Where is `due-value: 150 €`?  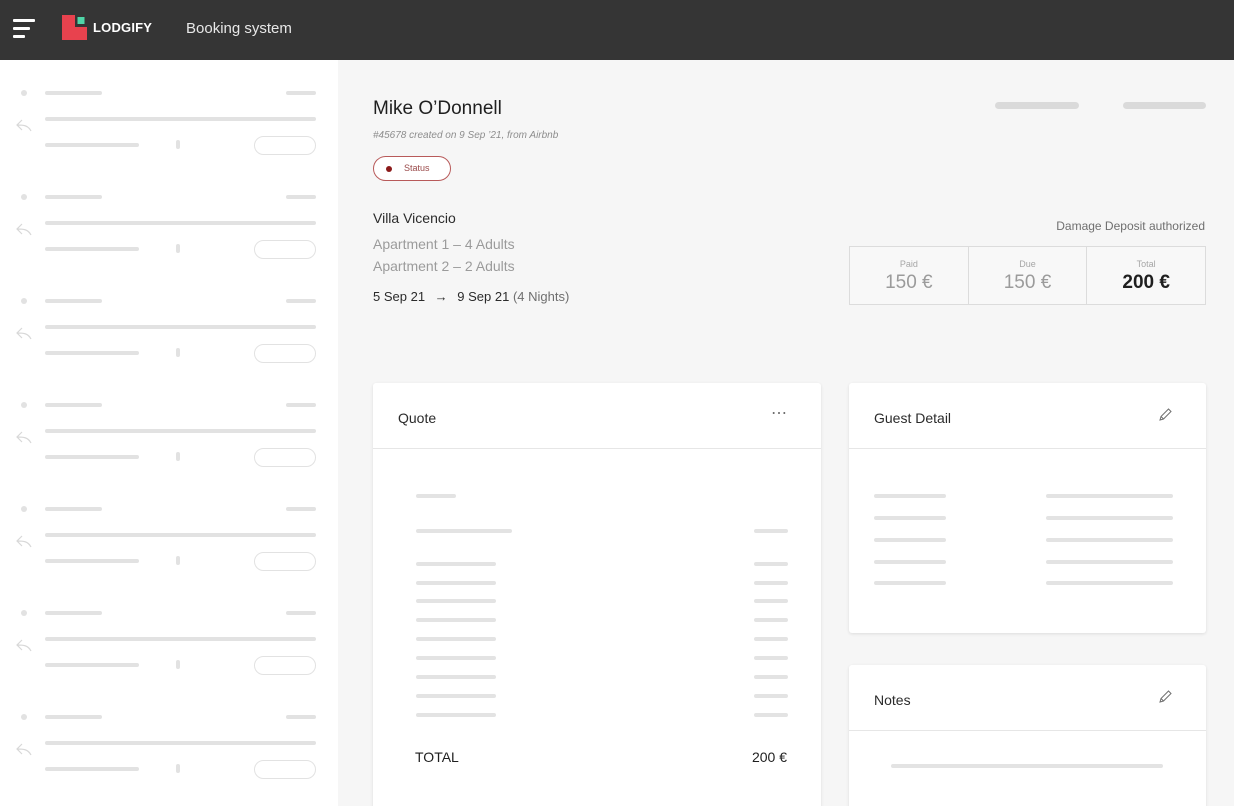 due-value: 150 € is located at coordinates (1027, 282).